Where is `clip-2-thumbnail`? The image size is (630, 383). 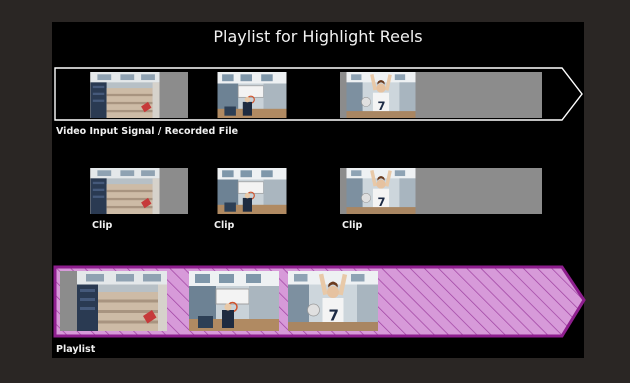 clip-2-thumbnail is located at coordinates (252, 191).